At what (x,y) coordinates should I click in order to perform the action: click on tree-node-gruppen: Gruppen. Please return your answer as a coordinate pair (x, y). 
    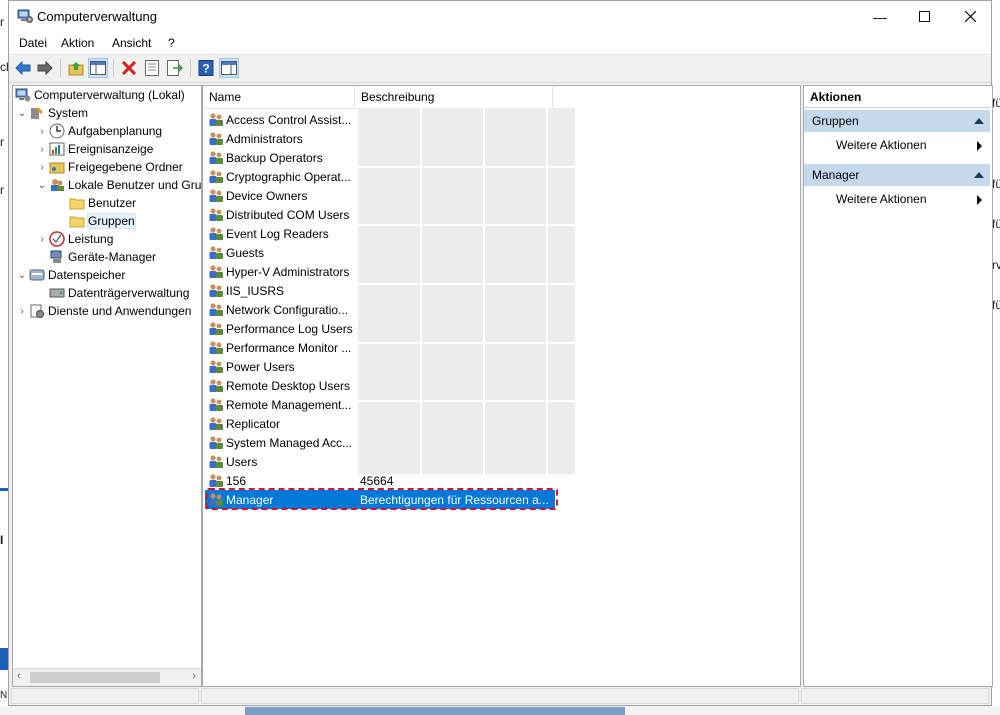
    Looking at the image, I should click on (102, 221).